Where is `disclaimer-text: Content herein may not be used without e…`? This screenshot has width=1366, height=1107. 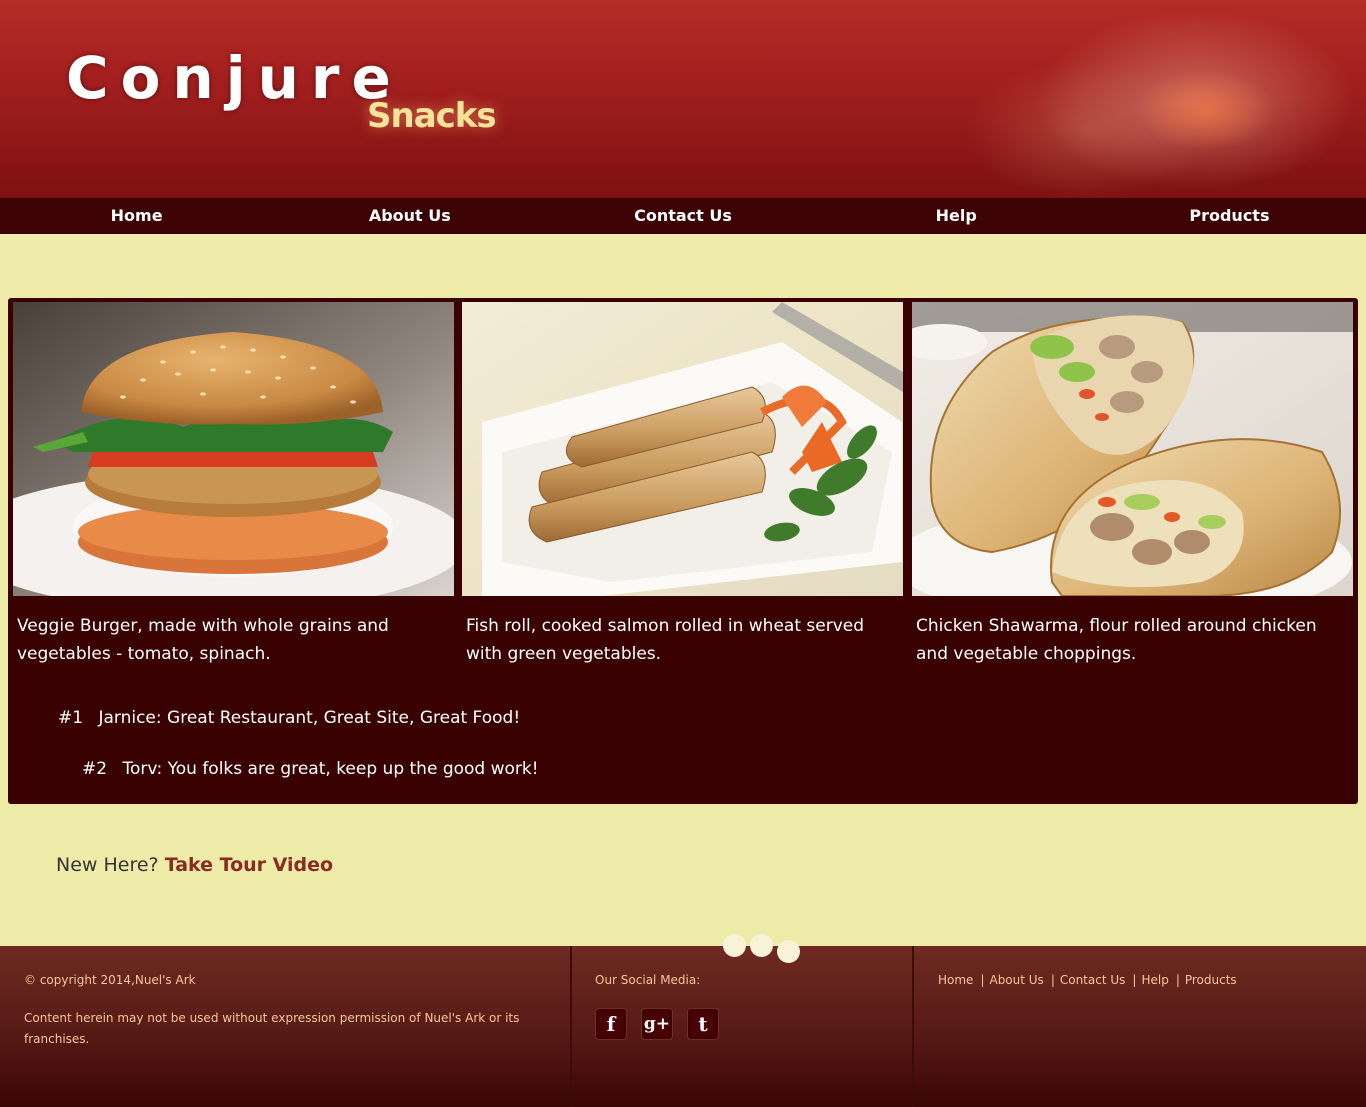 disclaimer-text: Content herein may not be used without e… is located at coordinates (272, 1028).